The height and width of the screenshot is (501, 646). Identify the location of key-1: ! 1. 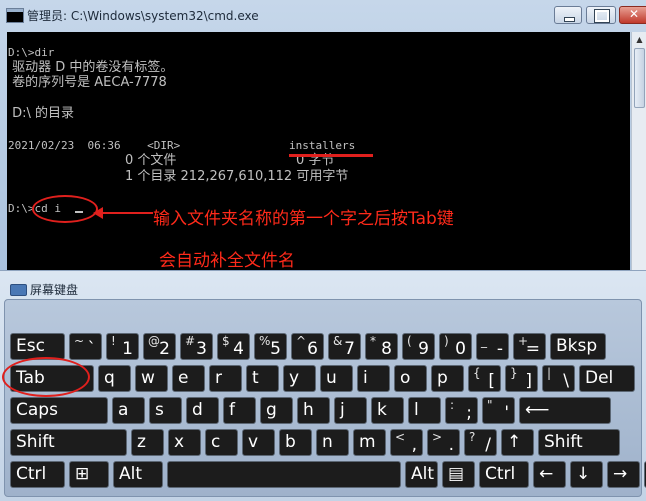
(122, 346).